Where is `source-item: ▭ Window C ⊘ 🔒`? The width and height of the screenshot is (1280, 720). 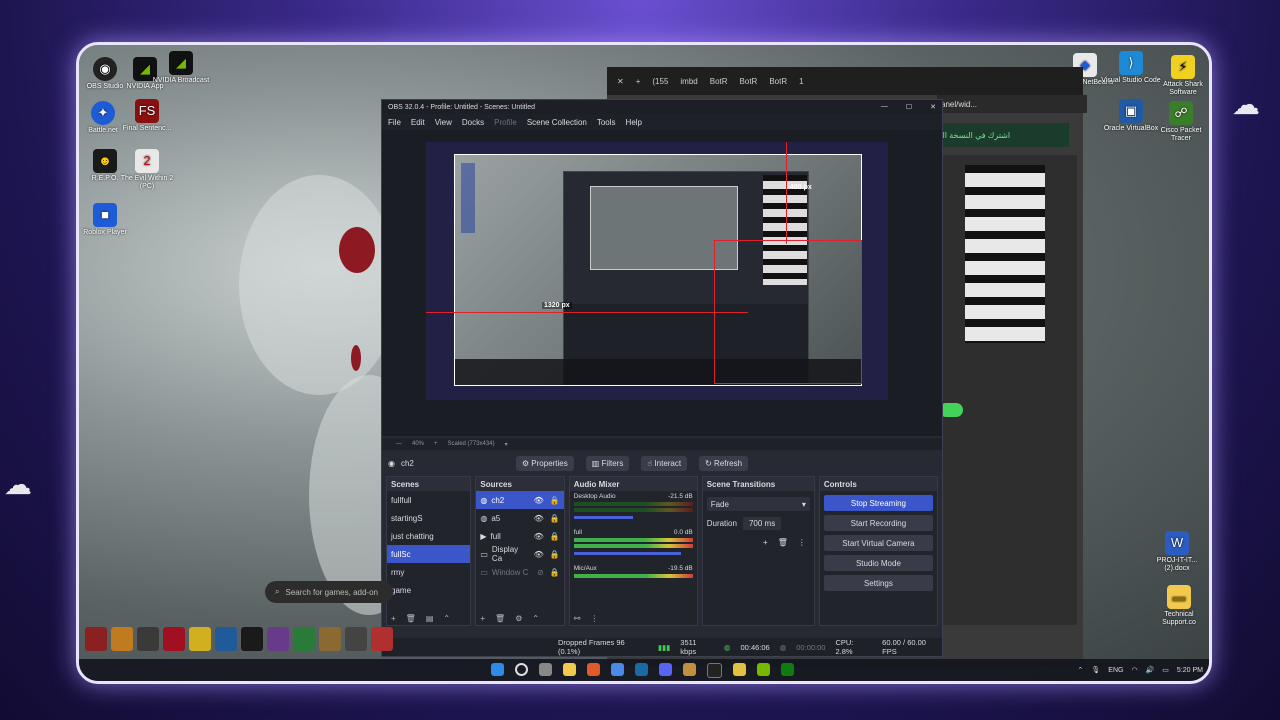
source-item: ▭ Window C ⊘ 🔒 is located at coordinates (519, 572).